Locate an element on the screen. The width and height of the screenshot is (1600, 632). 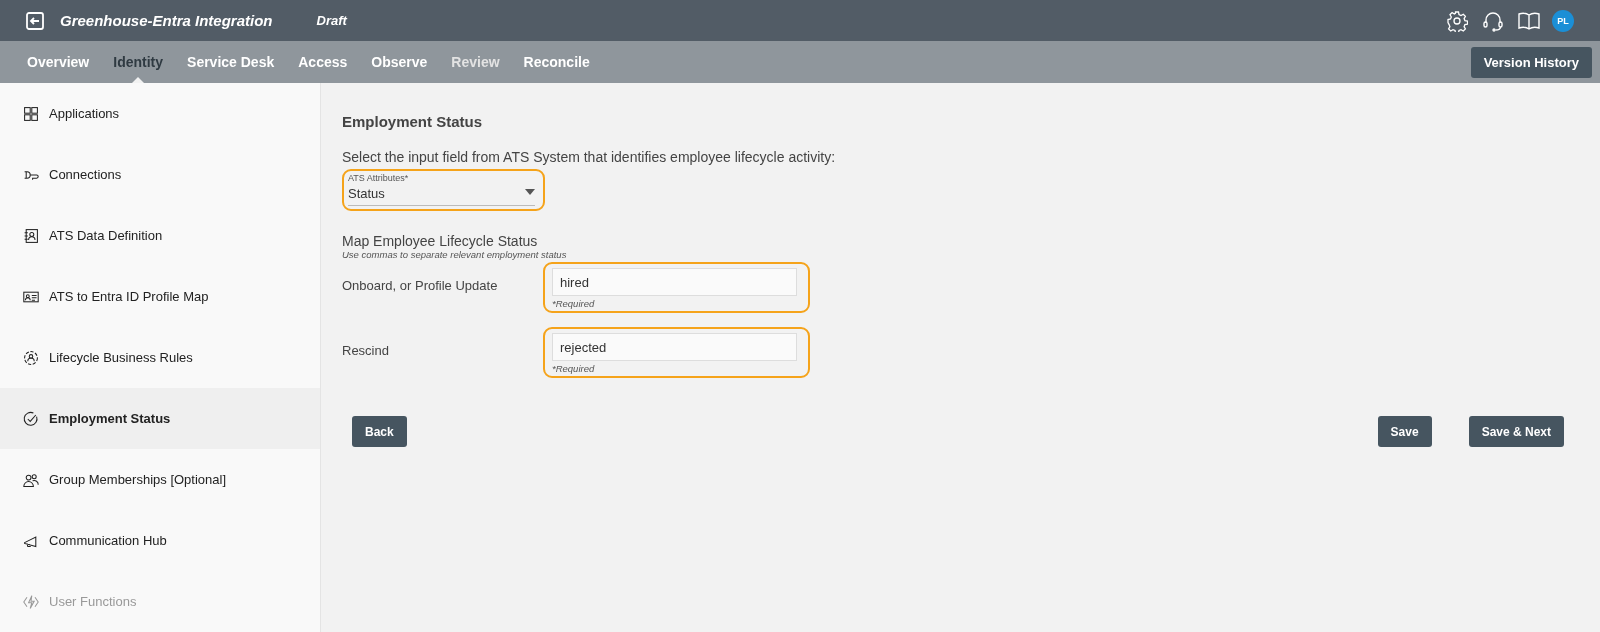
user-cycle-icon is located at coordinates (31, 357).